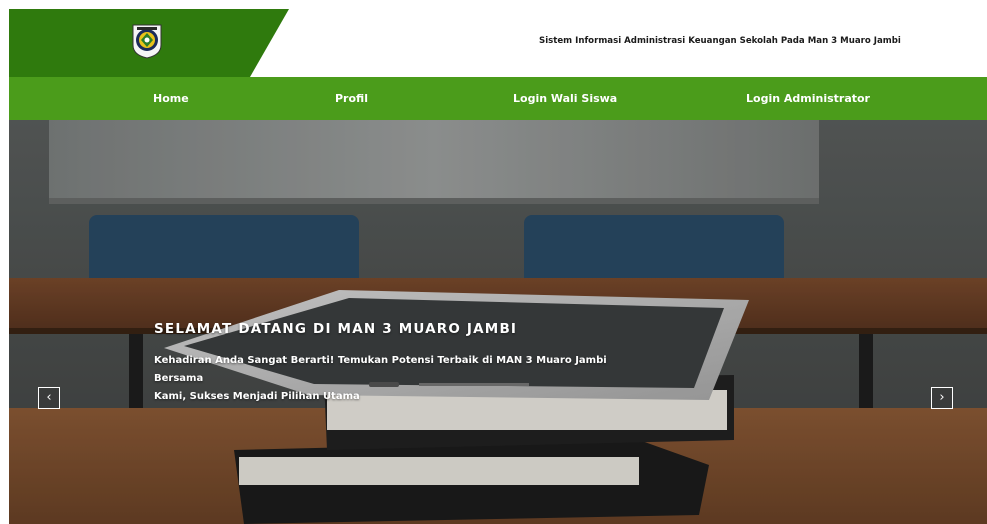 This screenshot has height=524, width=987. Describe the element at coordinates (351, 98) in the screenshot. I see `nav-item-profil: Profil` at that location.